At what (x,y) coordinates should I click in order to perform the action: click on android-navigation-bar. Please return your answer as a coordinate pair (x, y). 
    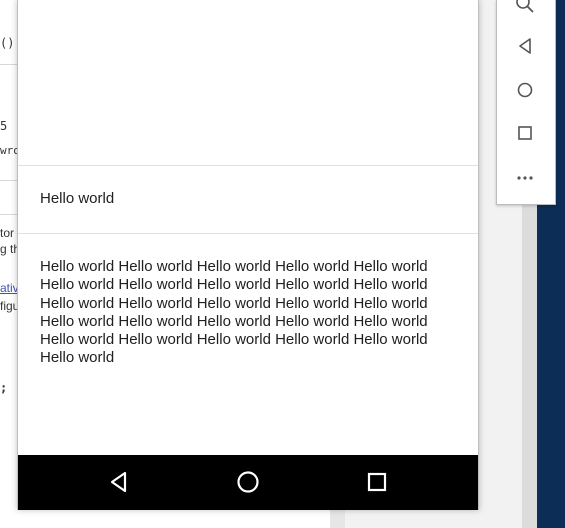
    Looking at the image, I should click on (248, 482).